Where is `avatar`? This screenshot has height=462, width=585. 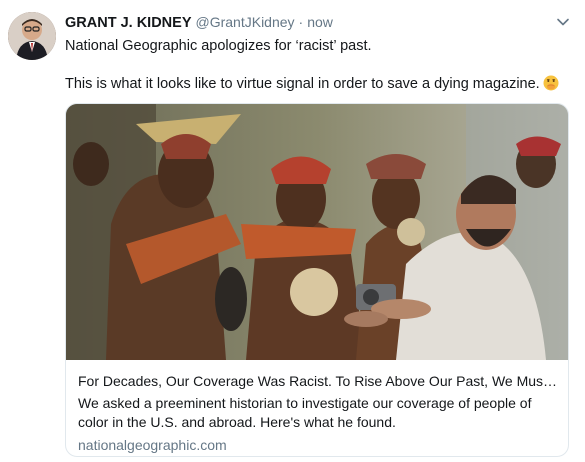
avatar is located at coordinates (32, 36).